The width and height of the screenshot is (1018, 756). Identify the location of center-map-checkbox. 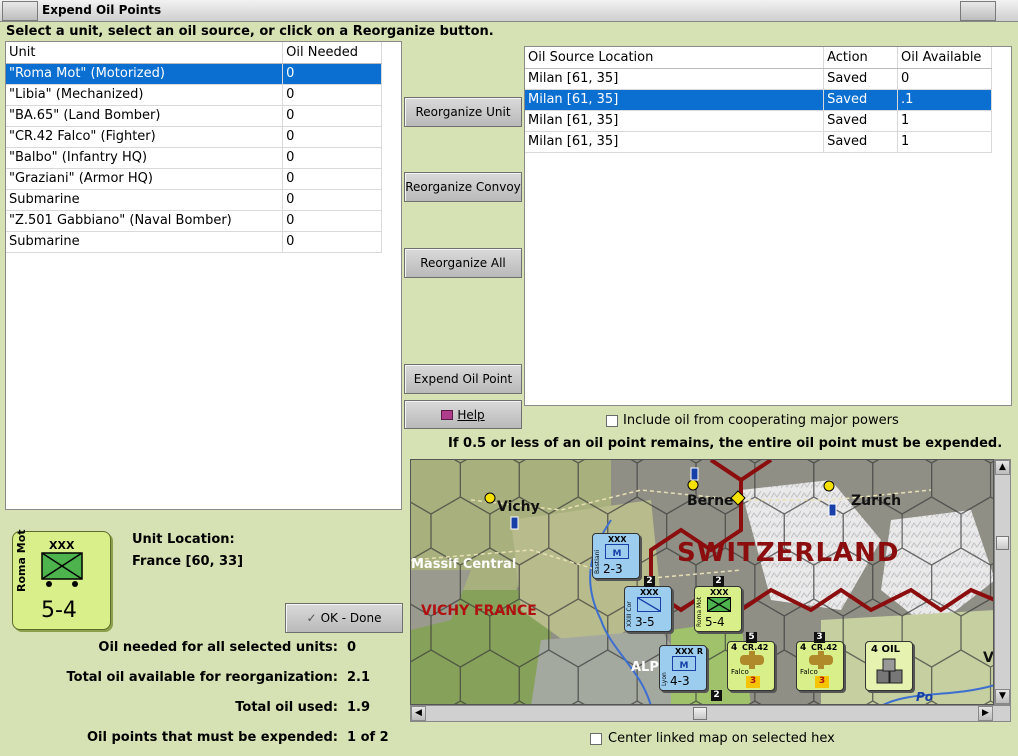
(596, 739).